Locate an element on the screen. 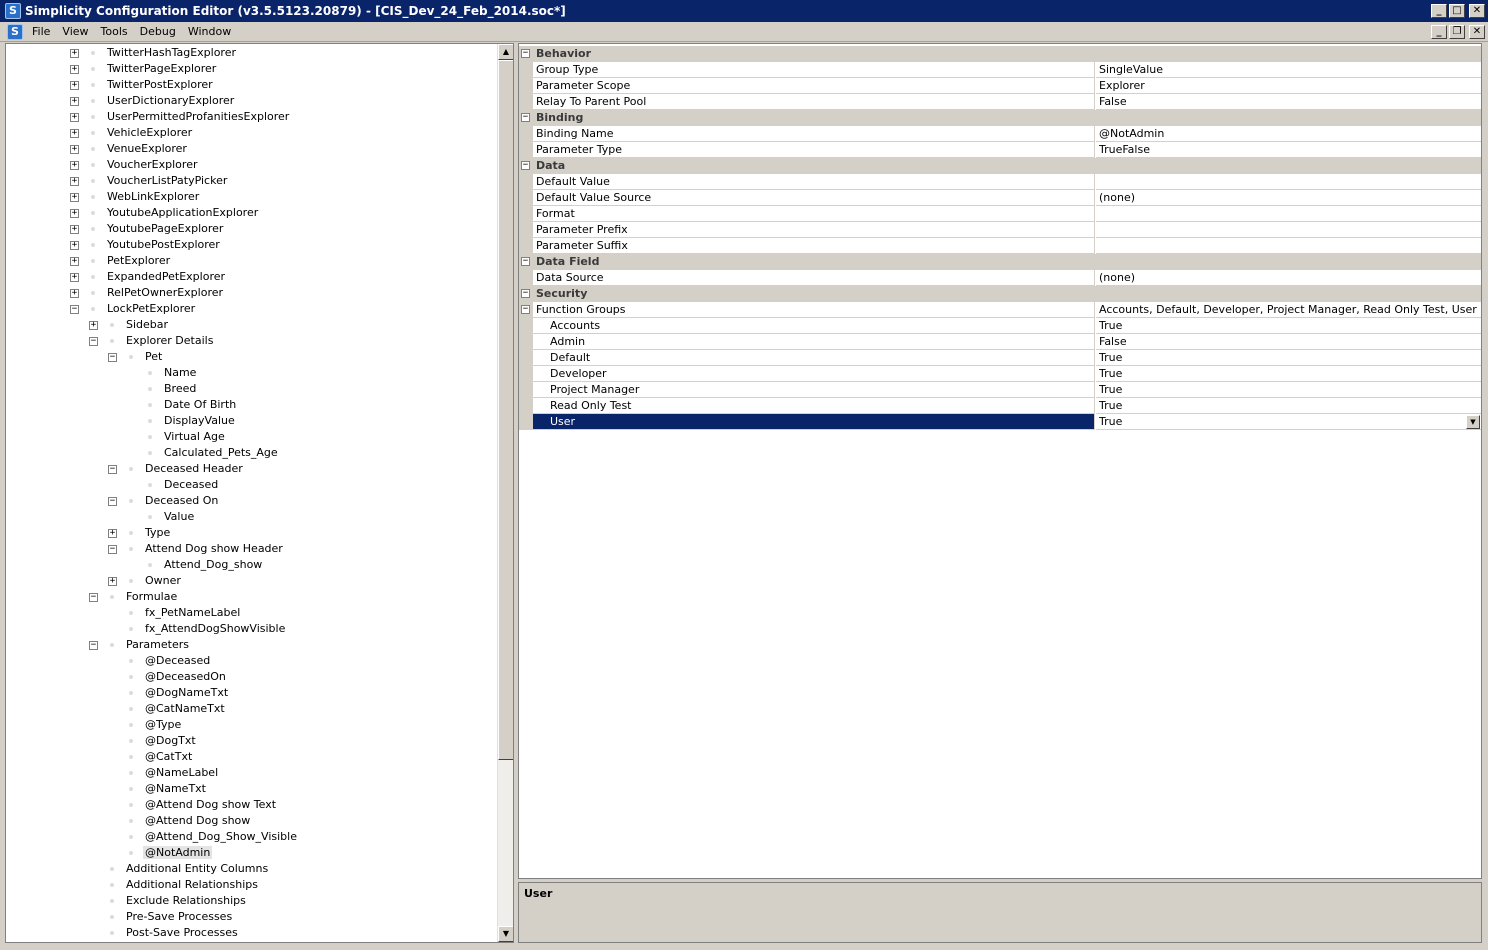  tree-node: + UserDictionaryExplorer is located at coordinates (252, 101).